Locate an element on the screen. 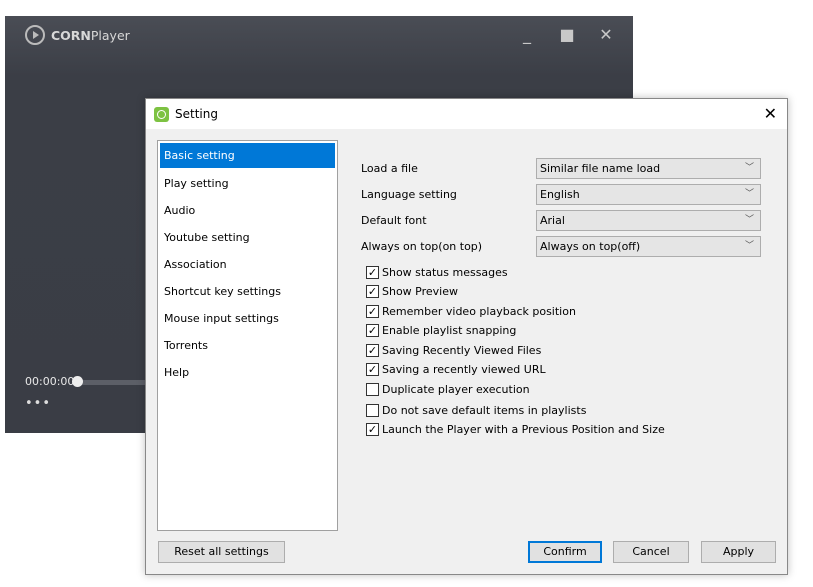 This screenshot has height=587, width=813. minimize-icon: _ is located at coordinates (527, 34).